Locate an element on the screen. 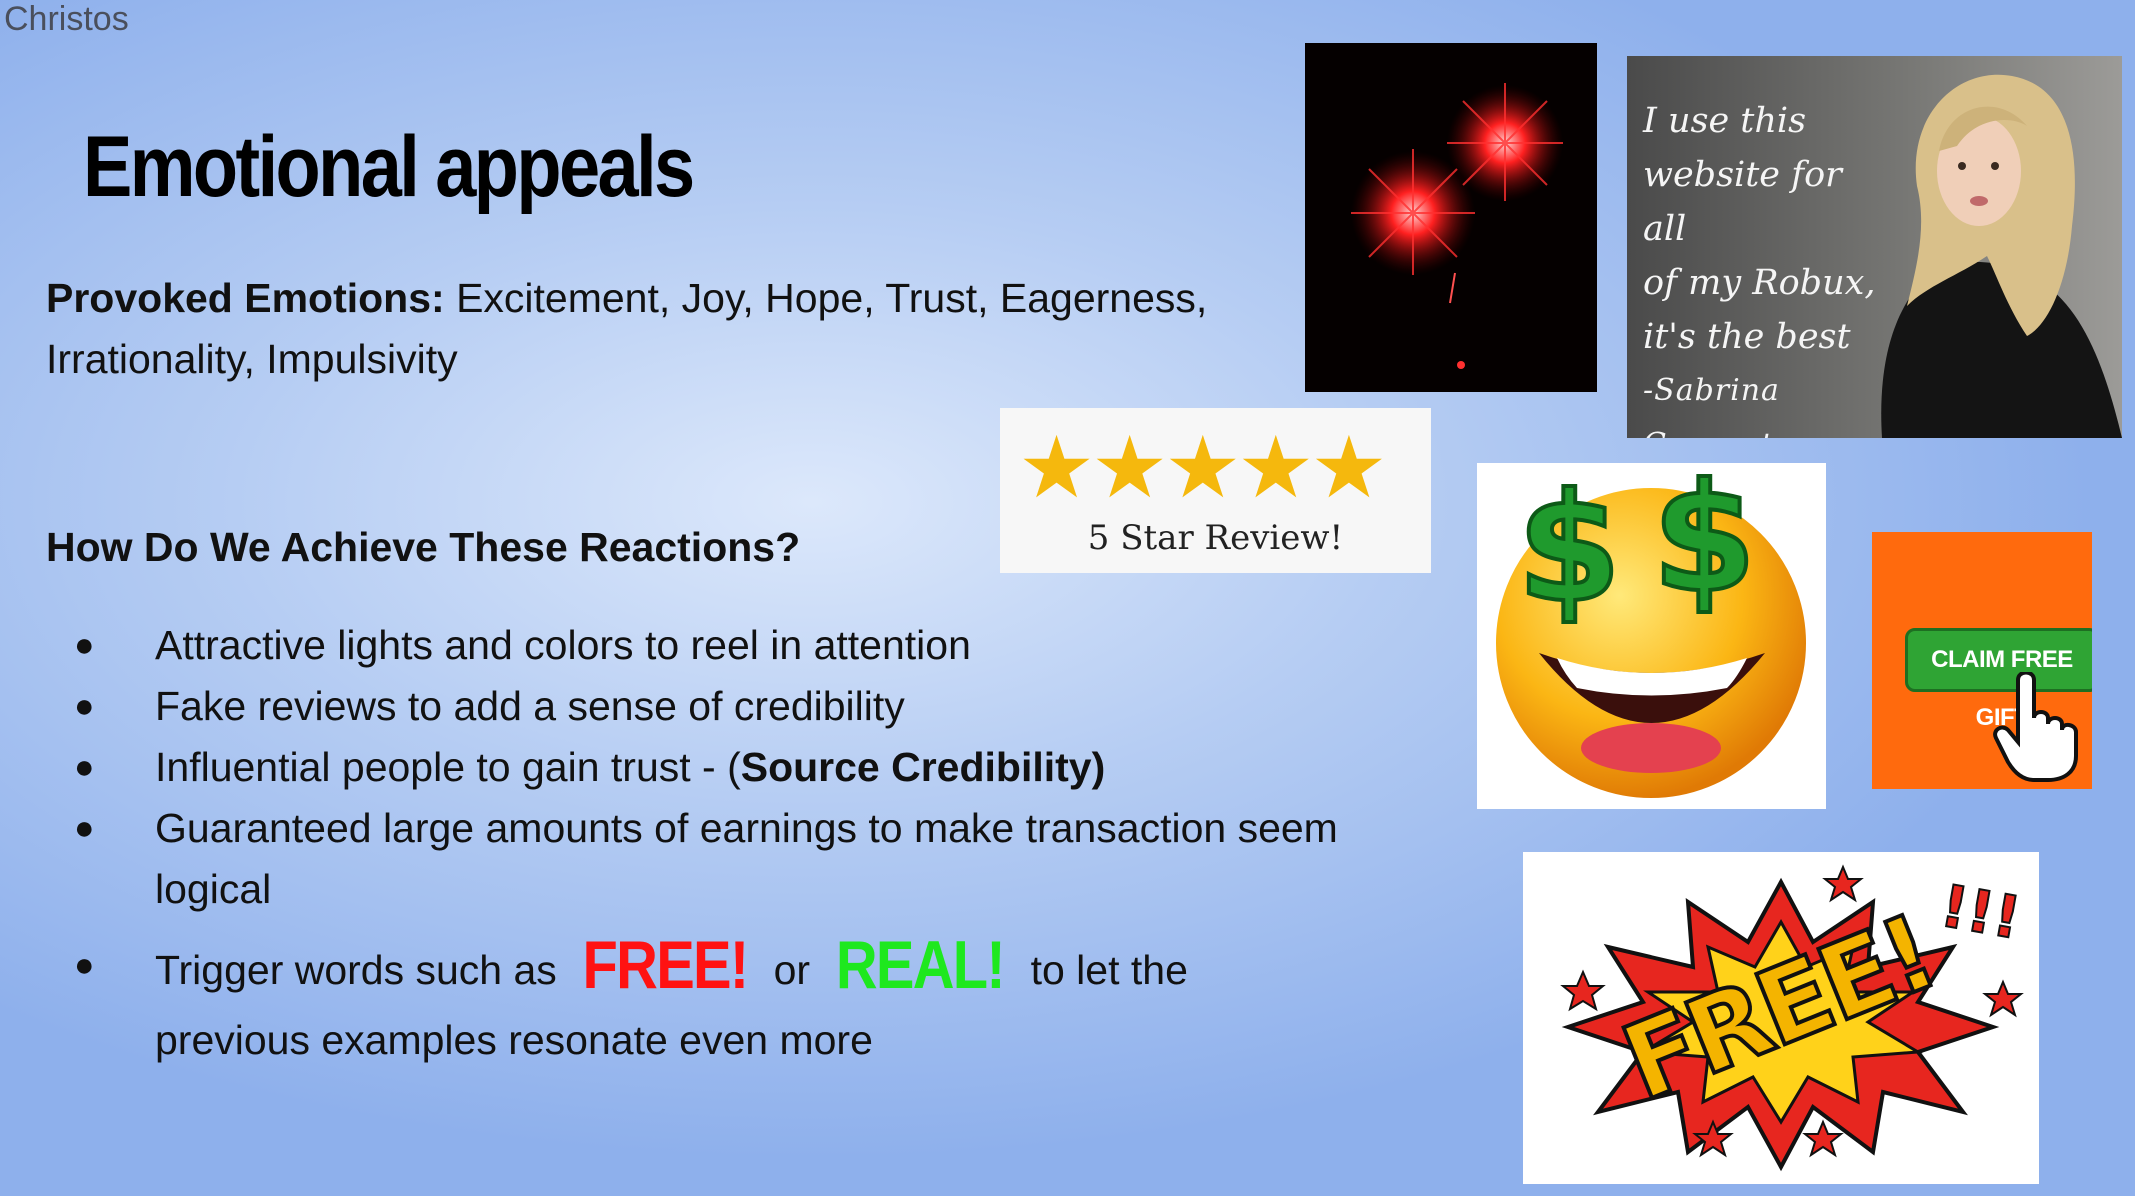  section-heading: How Do We Achieve These Reactions? is located at coordinates (423, 547).